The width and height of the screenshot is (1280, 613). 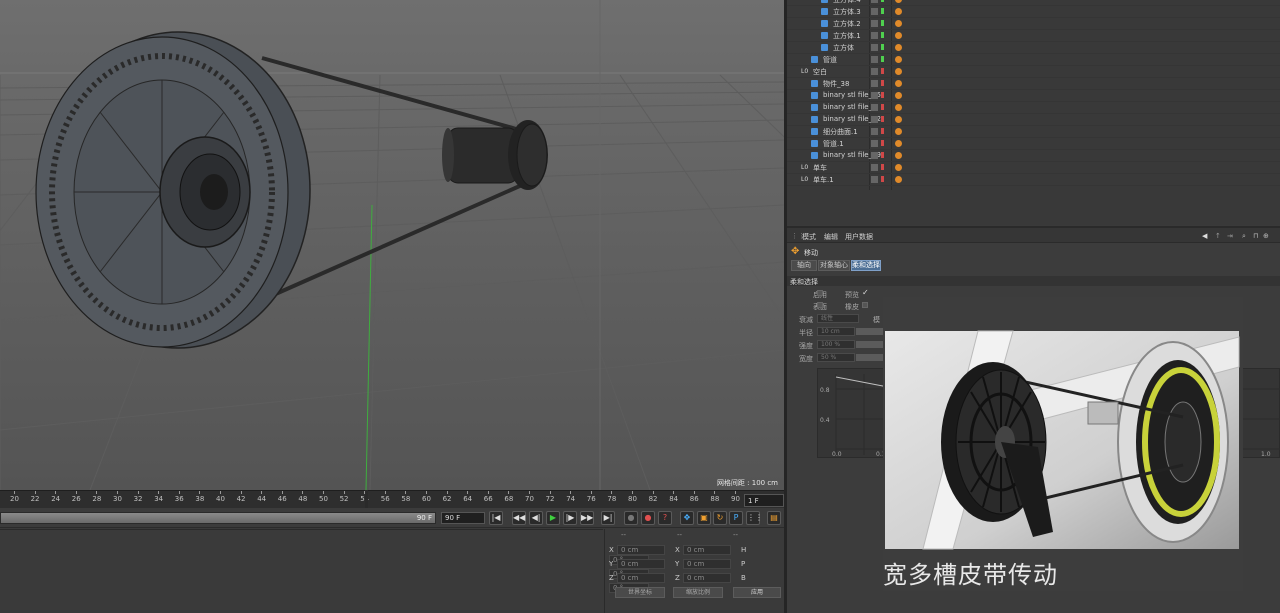 What do you see at coordinates (1218, 236) in the screenshot?
I see `up-arrow-icon: ↑` at bounding box center [1218, 236].